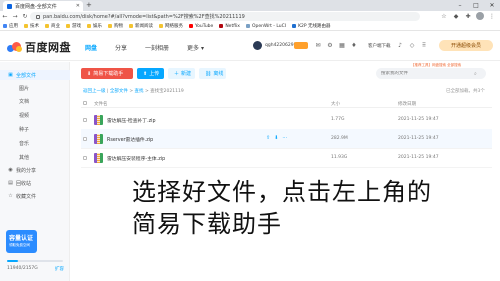  Describe the element at coordinates (195, 47) in the screenshot. I see `nav-more: 更多 ▾` at that location.